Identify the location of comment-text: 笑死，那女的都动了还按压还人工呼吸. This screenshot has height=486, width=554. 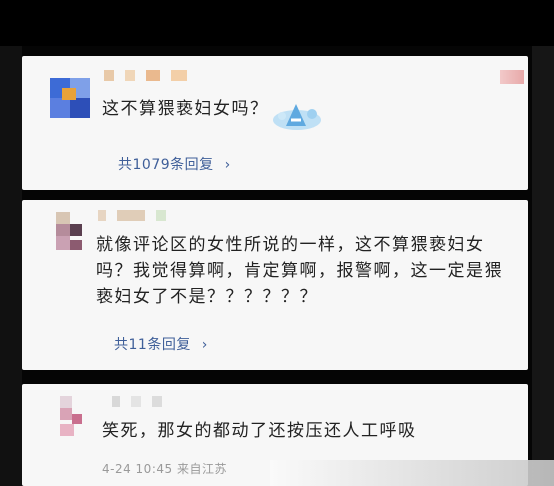
(259, 431).